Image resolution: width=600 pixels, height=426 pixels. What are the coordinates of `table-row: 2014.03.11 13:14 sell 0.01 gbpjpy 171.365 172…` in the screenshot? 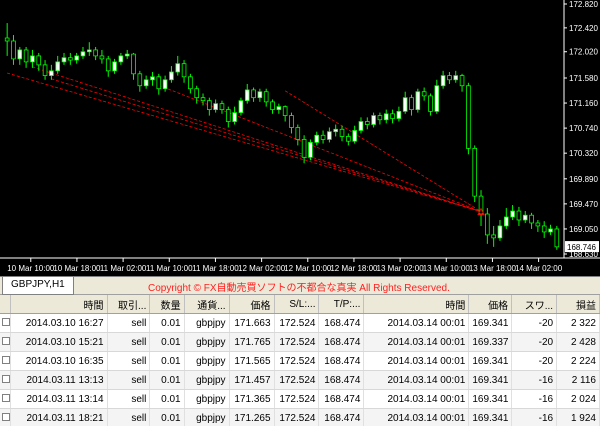 It's located at (300, 399).